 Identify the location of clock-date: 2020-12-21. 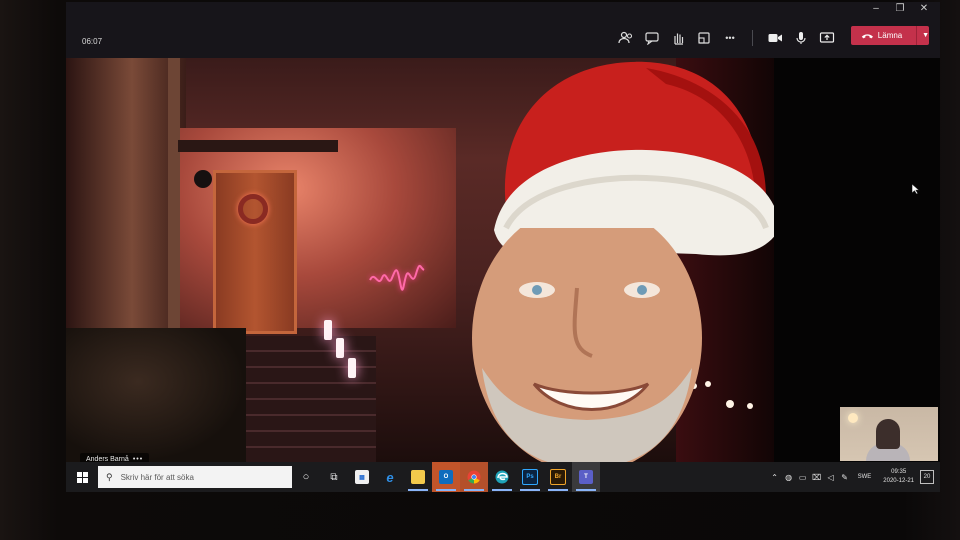
(898, 481).